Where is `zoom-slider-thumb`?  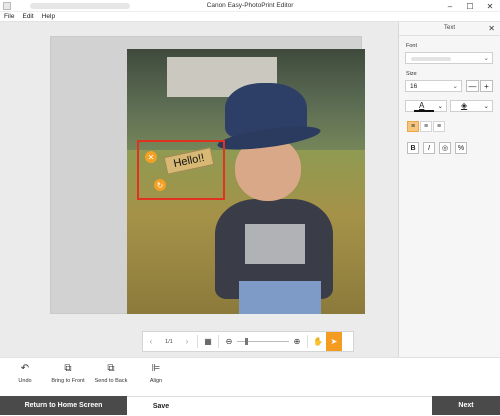 zoom-slider-thumb is located at coordinates (246, 341).